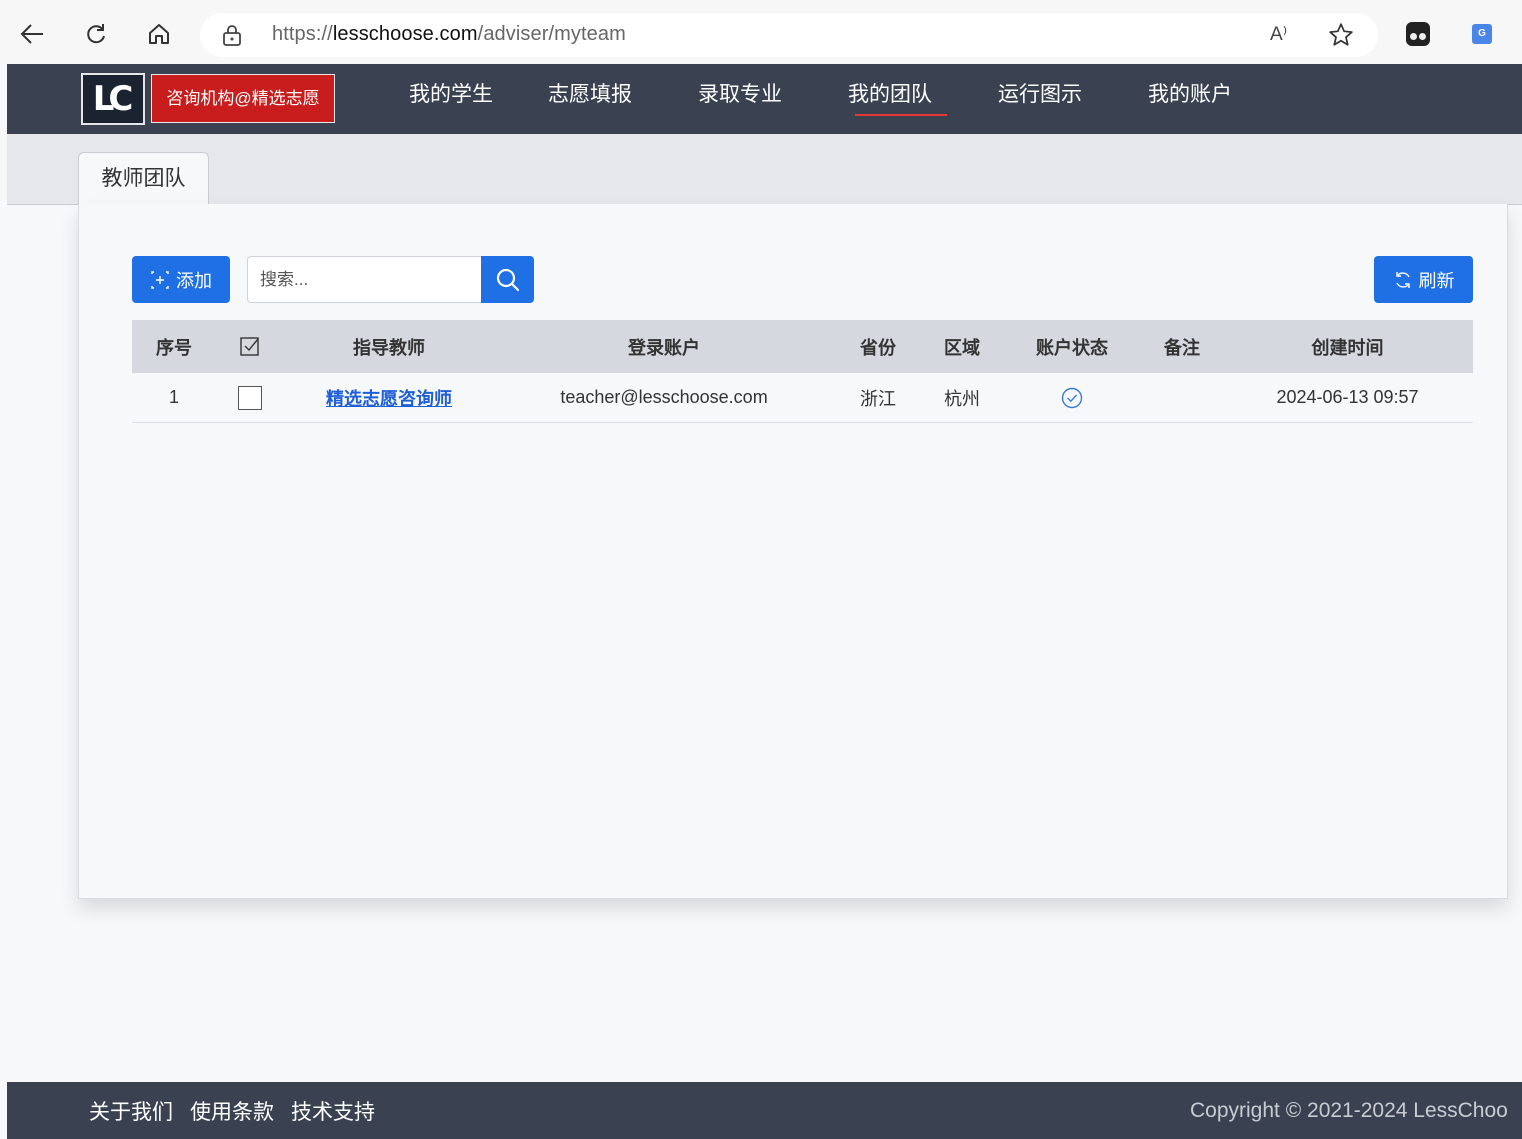 Image resolution: width=1522 pixels, height=1139 pixels. I want to click on address-bar: https://lesschoose.com/adviser/myteam A⁾, so click(789, 35).